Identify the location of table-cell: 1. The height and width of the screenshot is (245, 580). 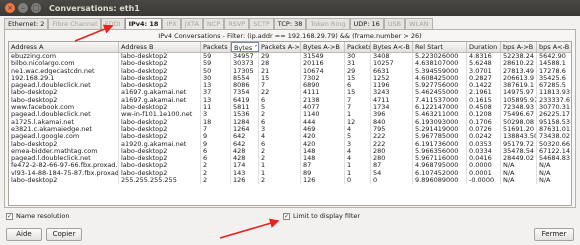
(358, 173).